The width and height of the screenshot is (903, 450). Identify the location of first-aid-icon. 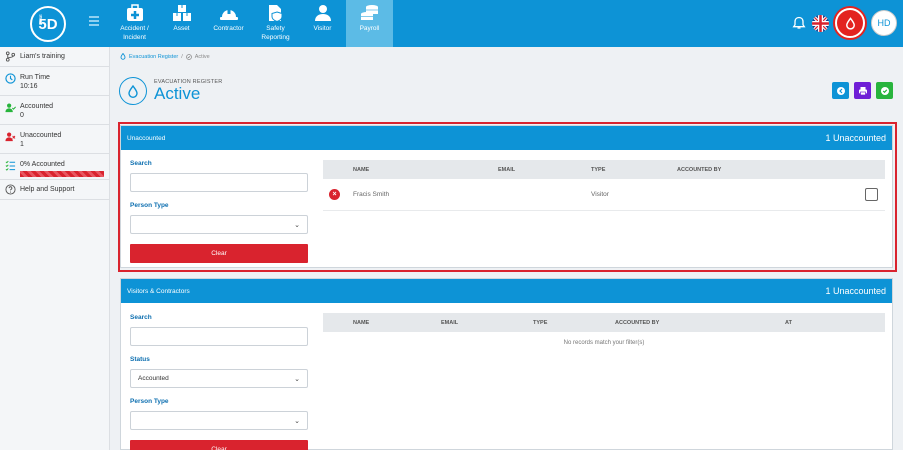
(134, 12).